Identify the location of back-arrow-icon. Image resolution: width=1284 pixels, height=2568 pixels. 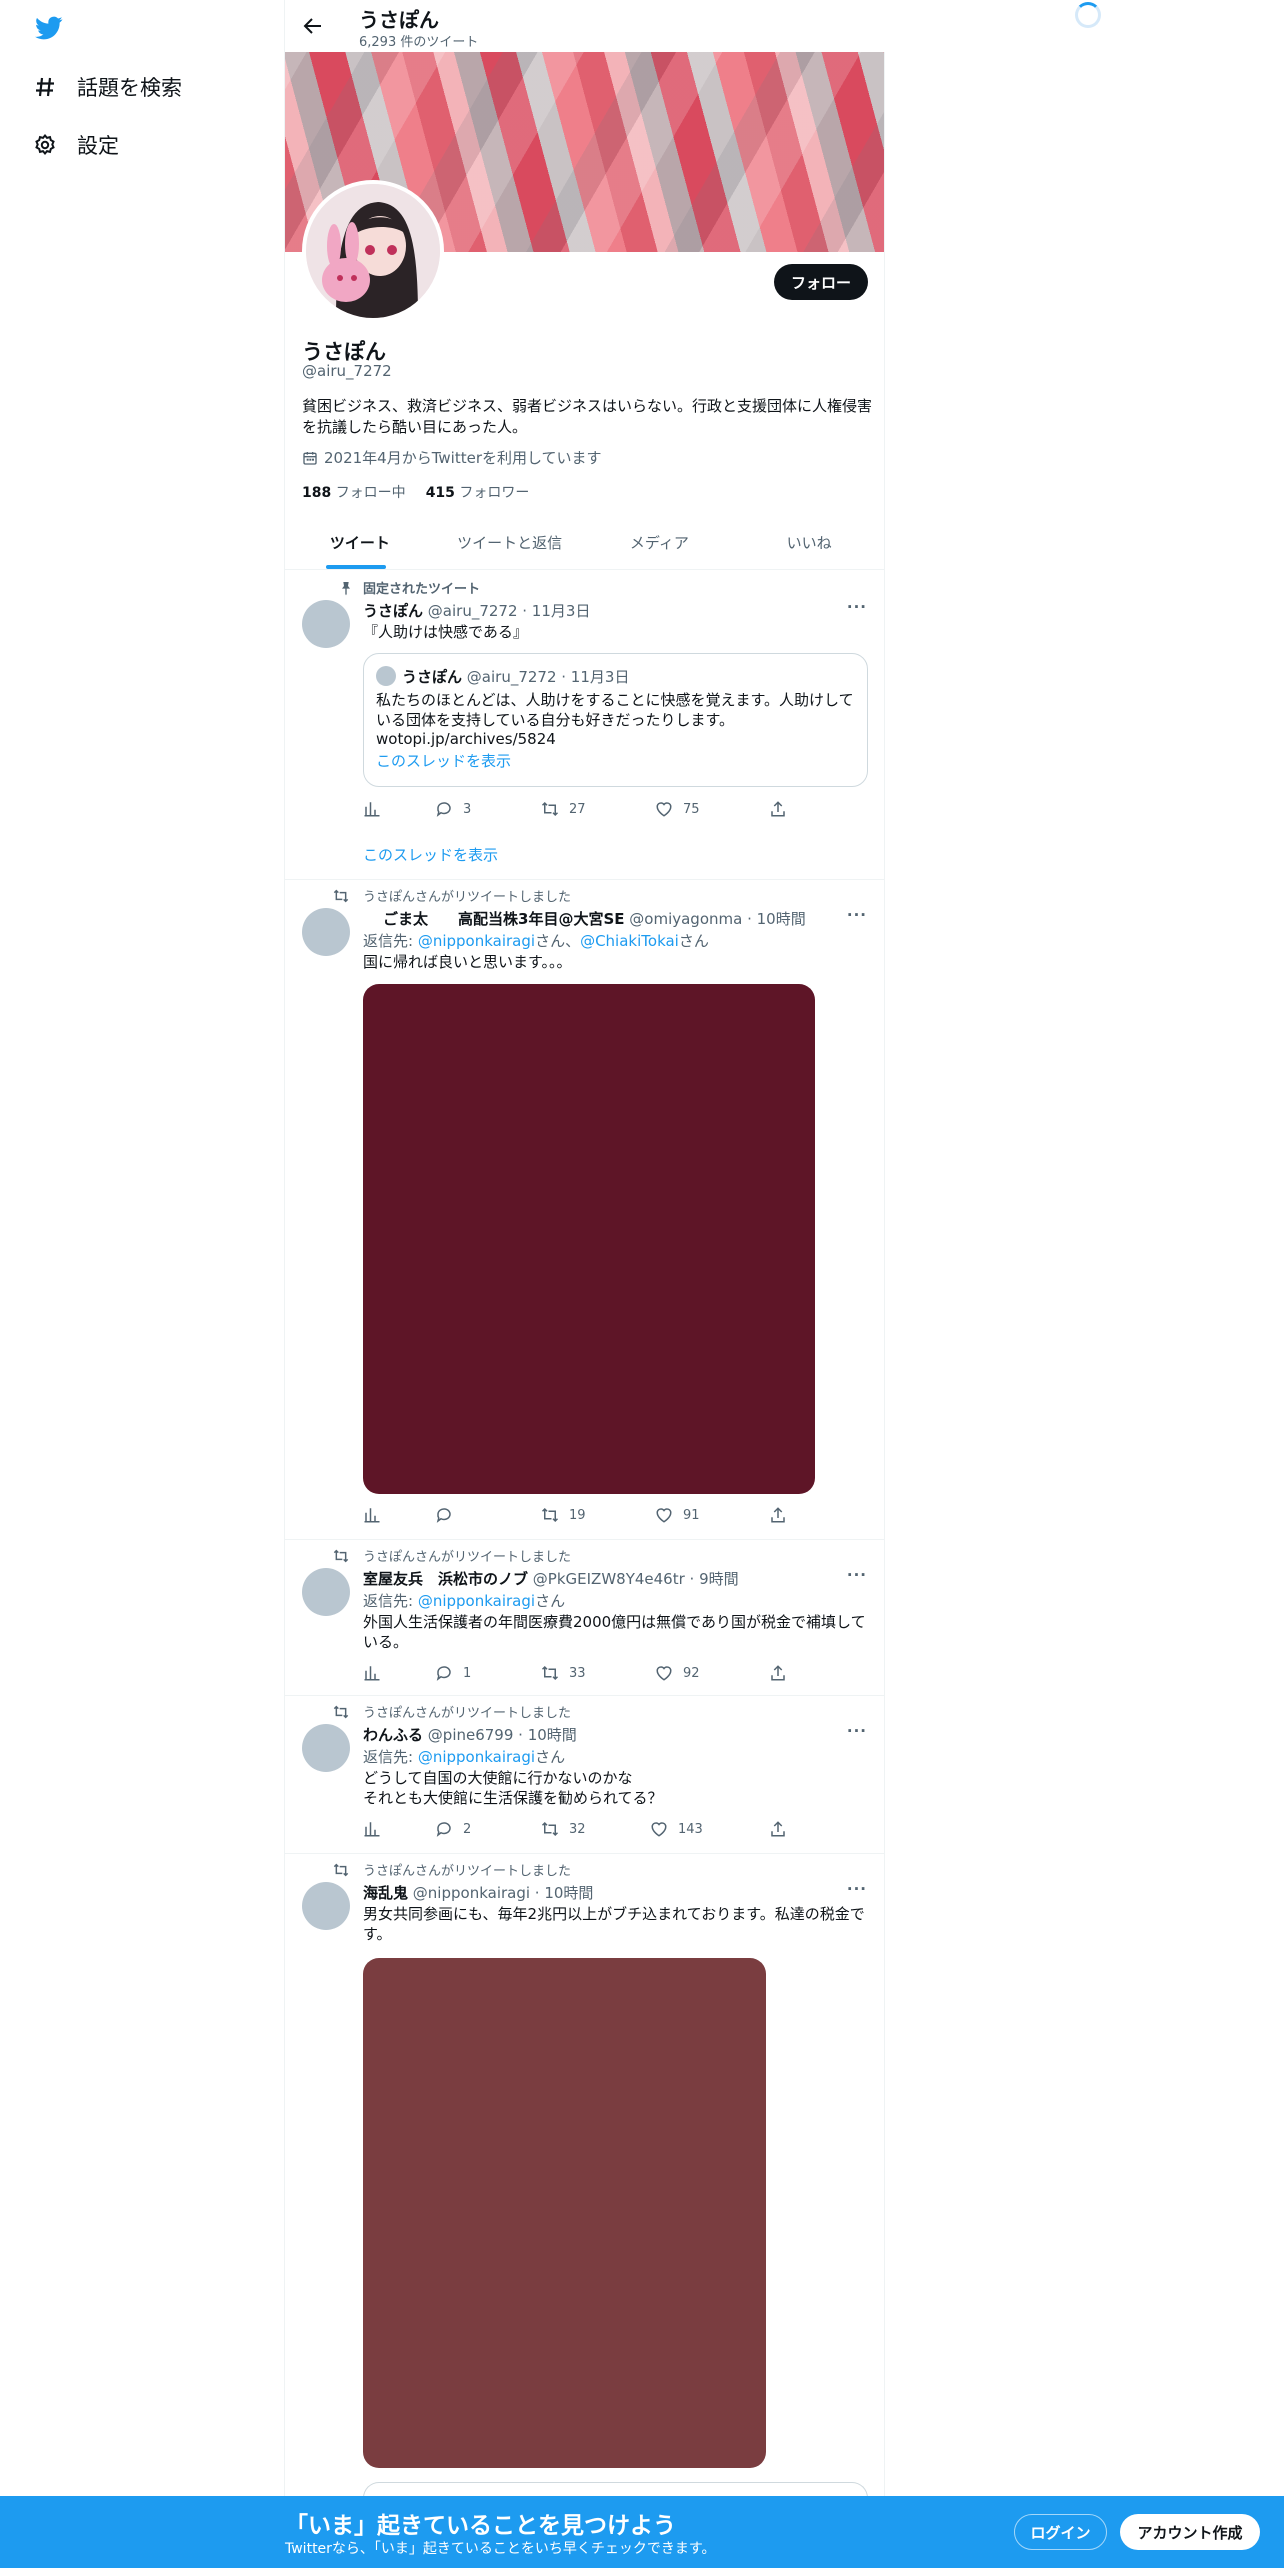
(313, 26).